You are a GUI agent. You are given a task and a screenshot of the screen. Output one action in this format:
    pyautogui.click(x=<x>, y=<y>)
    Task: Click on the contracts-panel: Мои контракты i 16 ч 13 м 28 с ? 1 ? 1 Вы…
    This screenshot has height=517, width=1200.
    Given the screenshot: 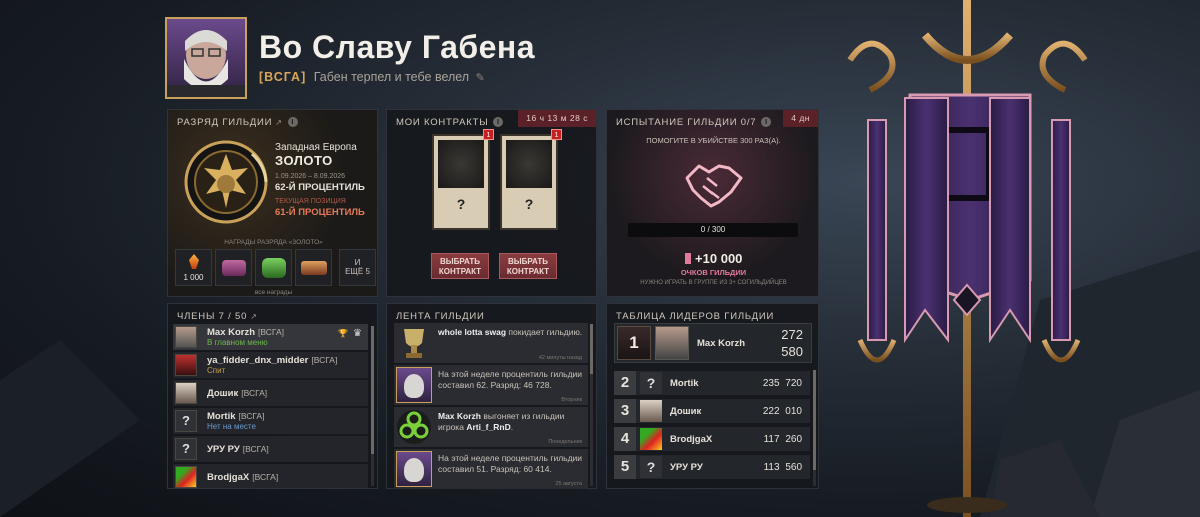 What is the action you would take?
    pyautogui.click(x=491, y=203)
    